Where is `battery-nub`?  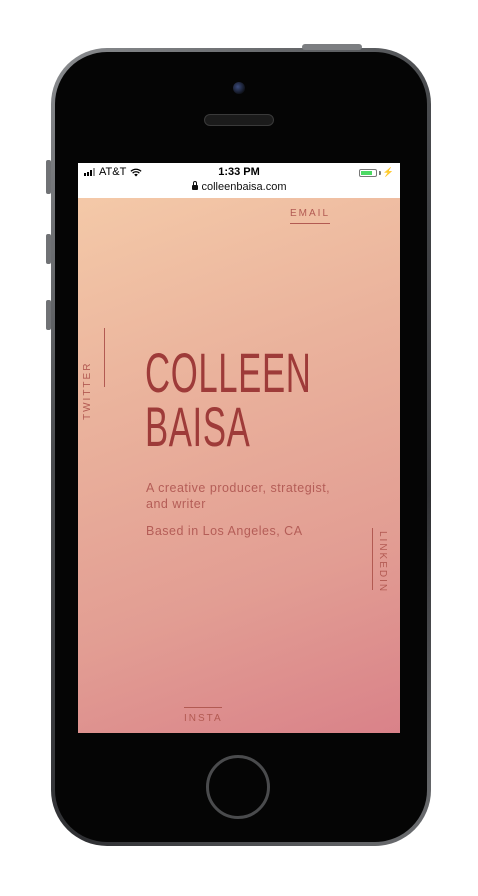
battery-nub is located at coordinates (379, 172).